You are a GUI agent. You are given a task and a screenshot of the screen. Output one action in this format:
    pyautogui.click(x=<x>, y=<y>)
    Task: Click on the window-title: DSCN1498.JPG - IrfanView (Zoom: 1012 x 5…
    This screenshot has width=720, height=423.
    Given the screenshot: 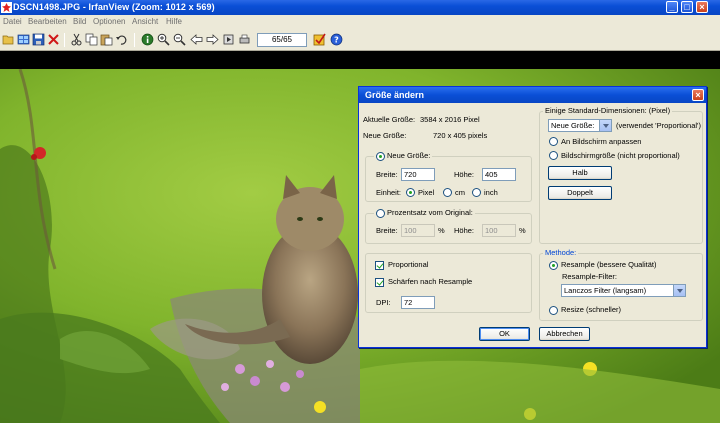 What is the action you would take?
    pyautogui.click(x=114, y=7)
    